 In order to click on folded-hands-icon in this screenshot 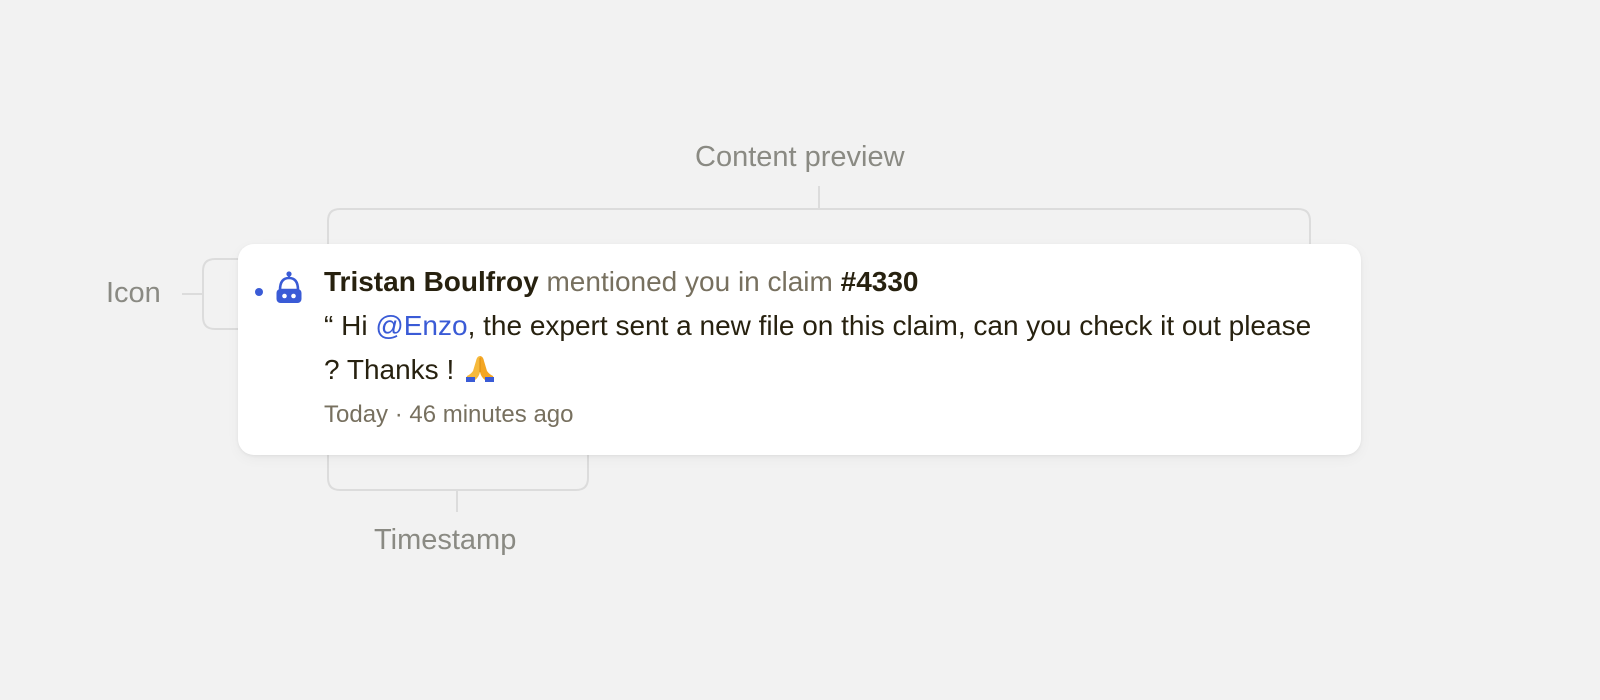, I will do `click(480, 369)`.